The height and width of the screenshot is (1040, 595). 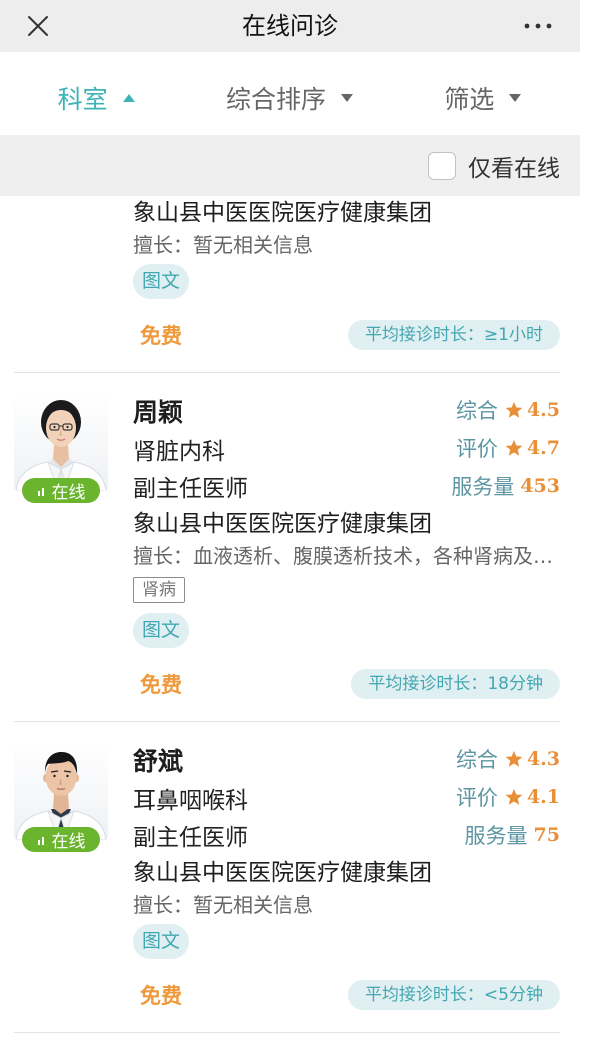 I want to click on card-footer: 免费 平均接诊时长：18分钟, so click(x=346, y=684).